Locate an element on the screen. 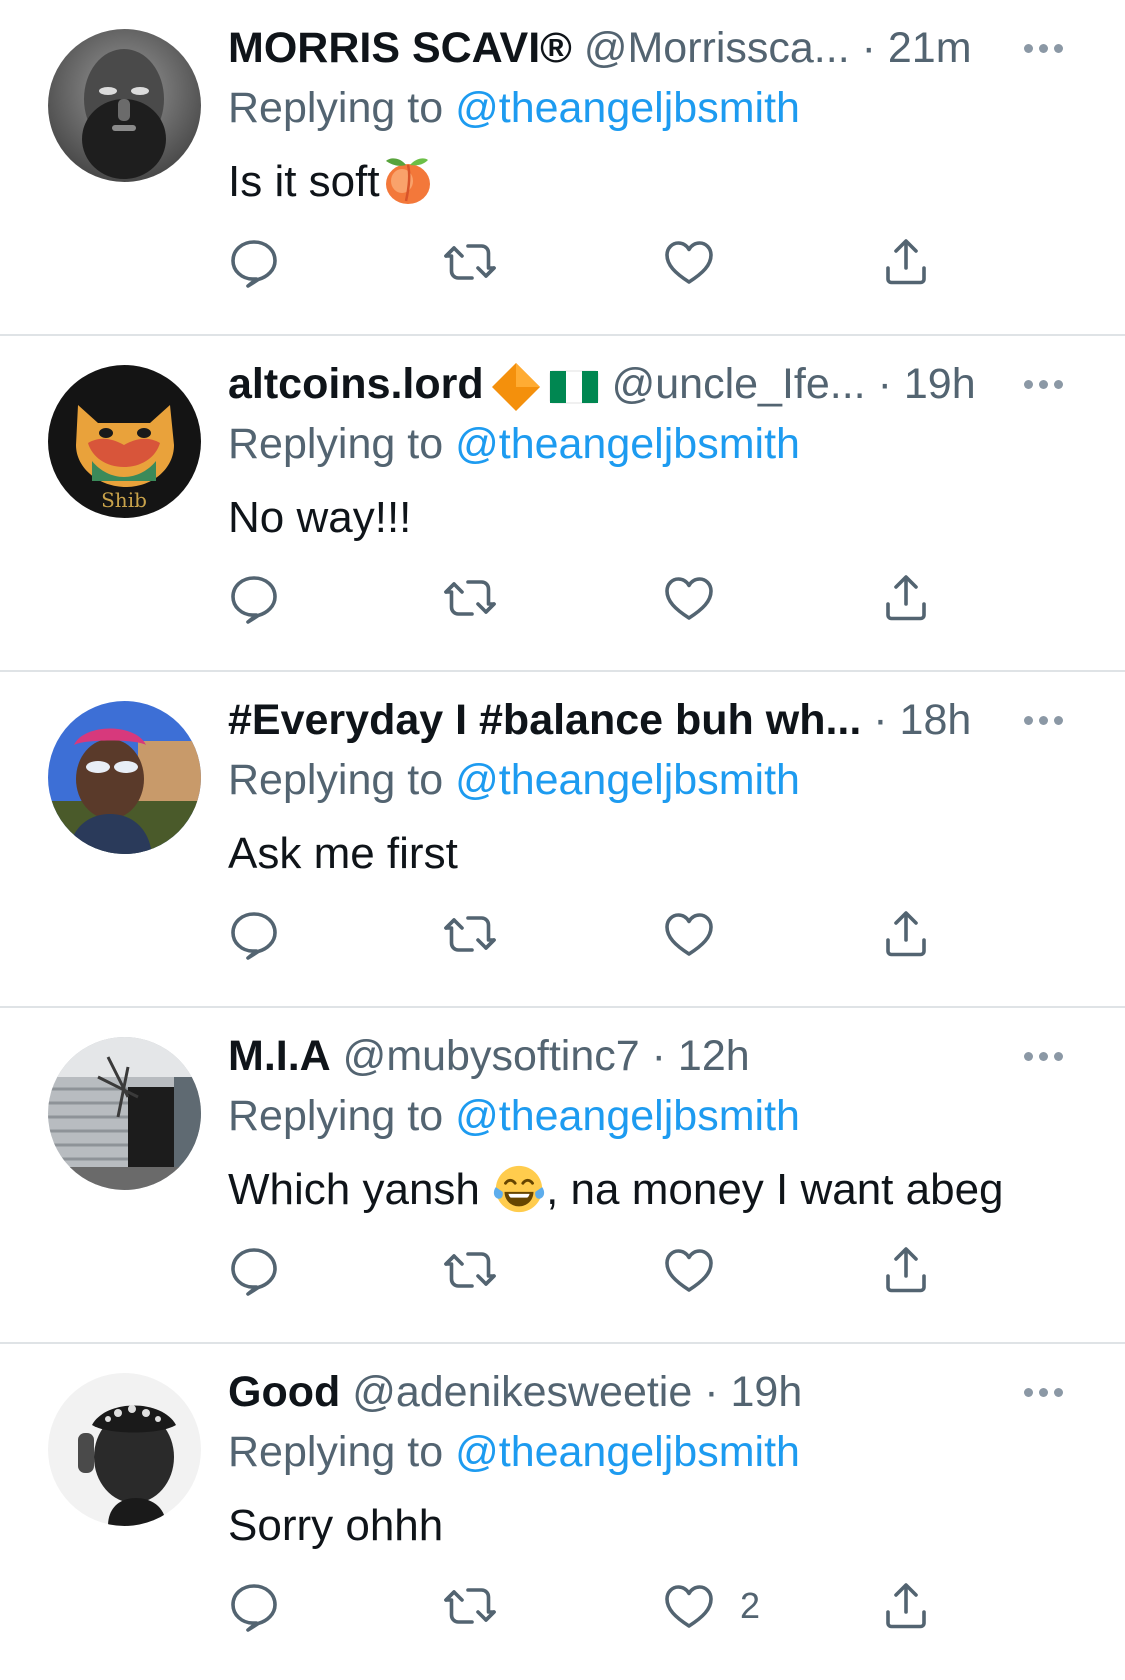  orange-diamond-icon is located at coordinates (515, 386).